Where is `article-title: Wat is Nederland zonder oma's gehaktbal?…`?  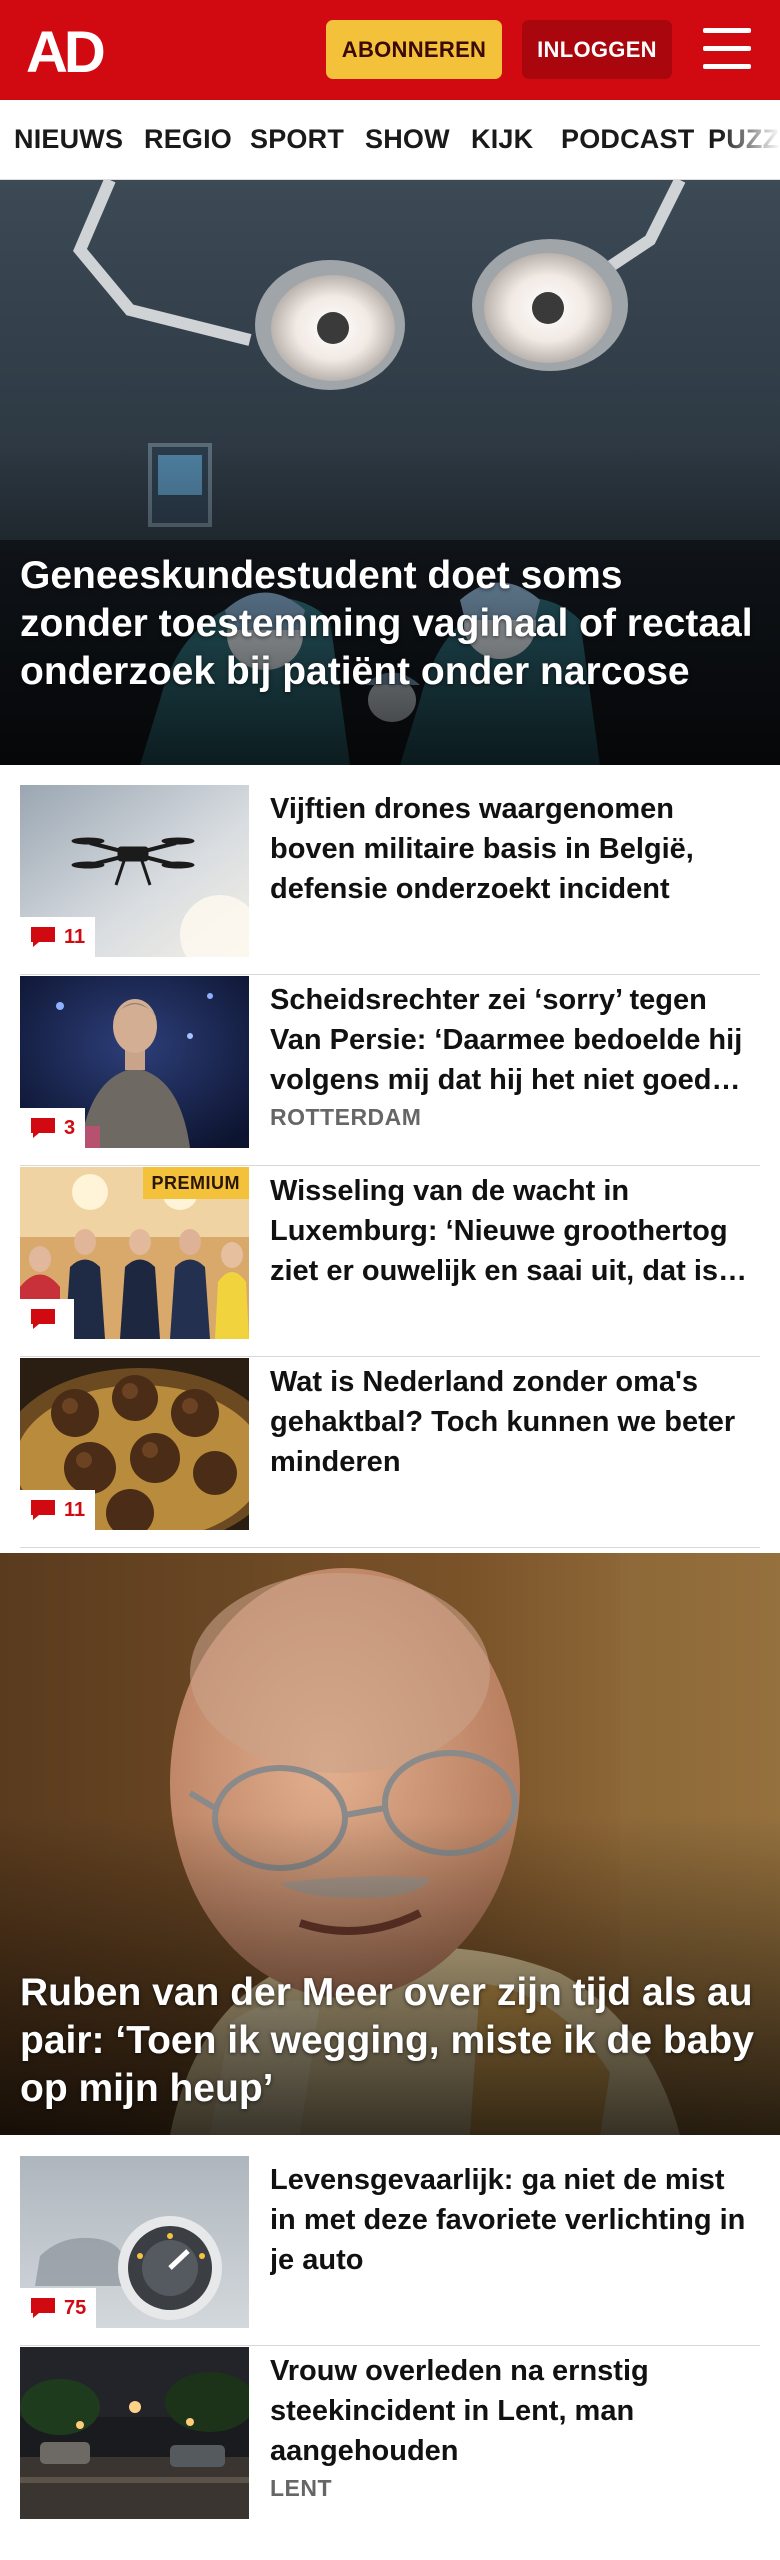
article-title: Wat is Nederland zonder oma's gehaktbal?… is located at coordinates (514, 1422).